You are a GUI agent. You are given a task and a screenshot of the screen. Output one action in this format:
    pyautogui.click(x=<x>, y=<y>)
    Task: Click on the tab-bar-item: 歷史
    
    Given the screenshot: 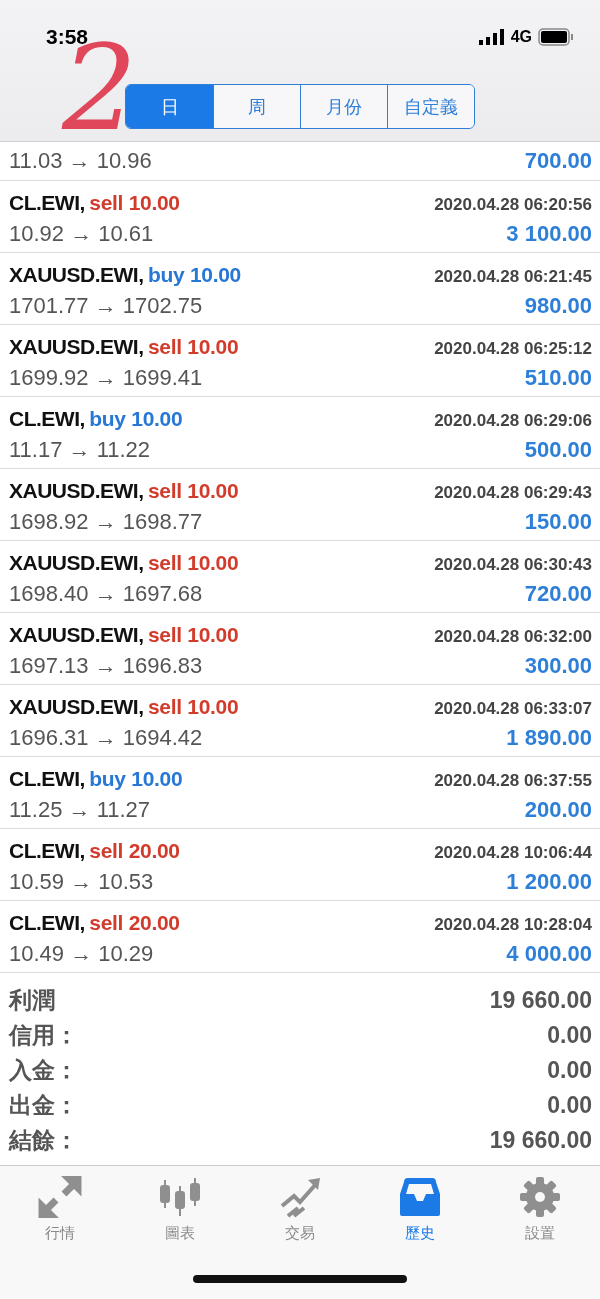 What is the action you would take?
    pyautogui.click(x=420, y=1209)
    